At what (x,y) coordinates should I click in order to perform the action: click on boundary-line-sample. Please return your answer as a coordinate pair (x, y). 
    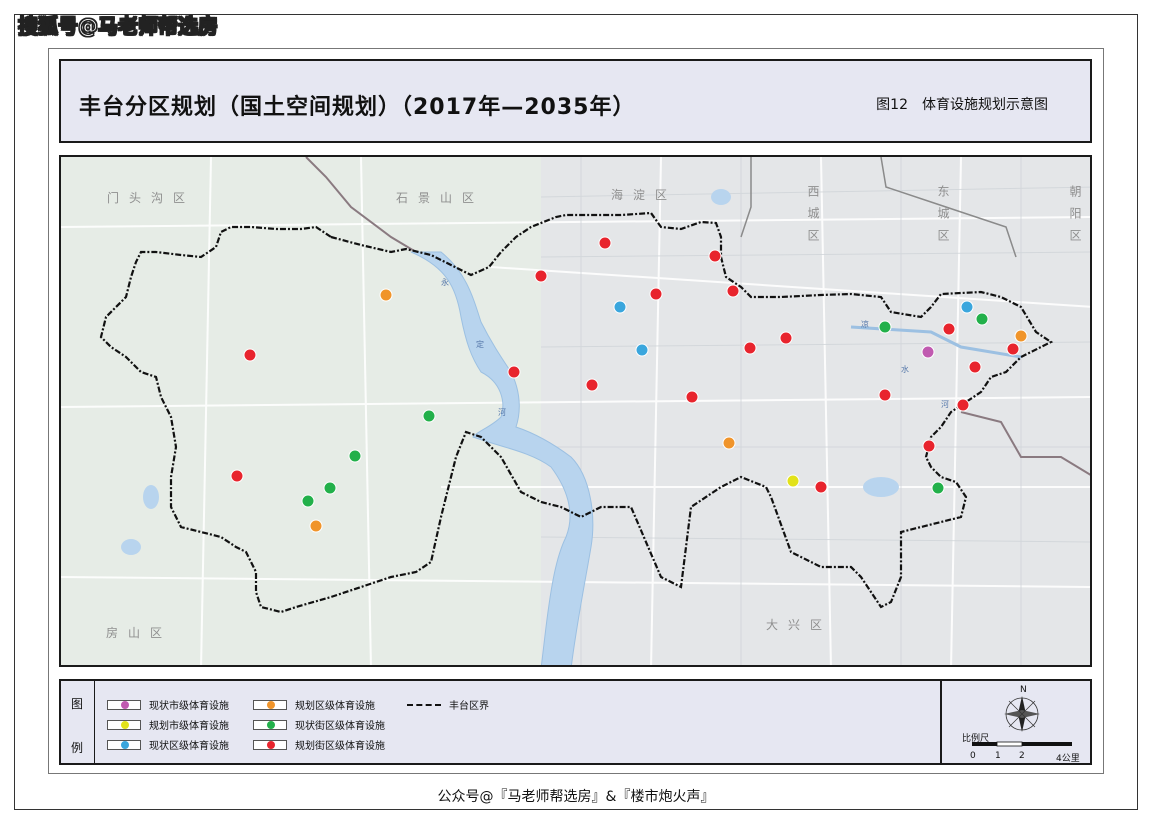
    Looking at the image, I should click on (424, 704).